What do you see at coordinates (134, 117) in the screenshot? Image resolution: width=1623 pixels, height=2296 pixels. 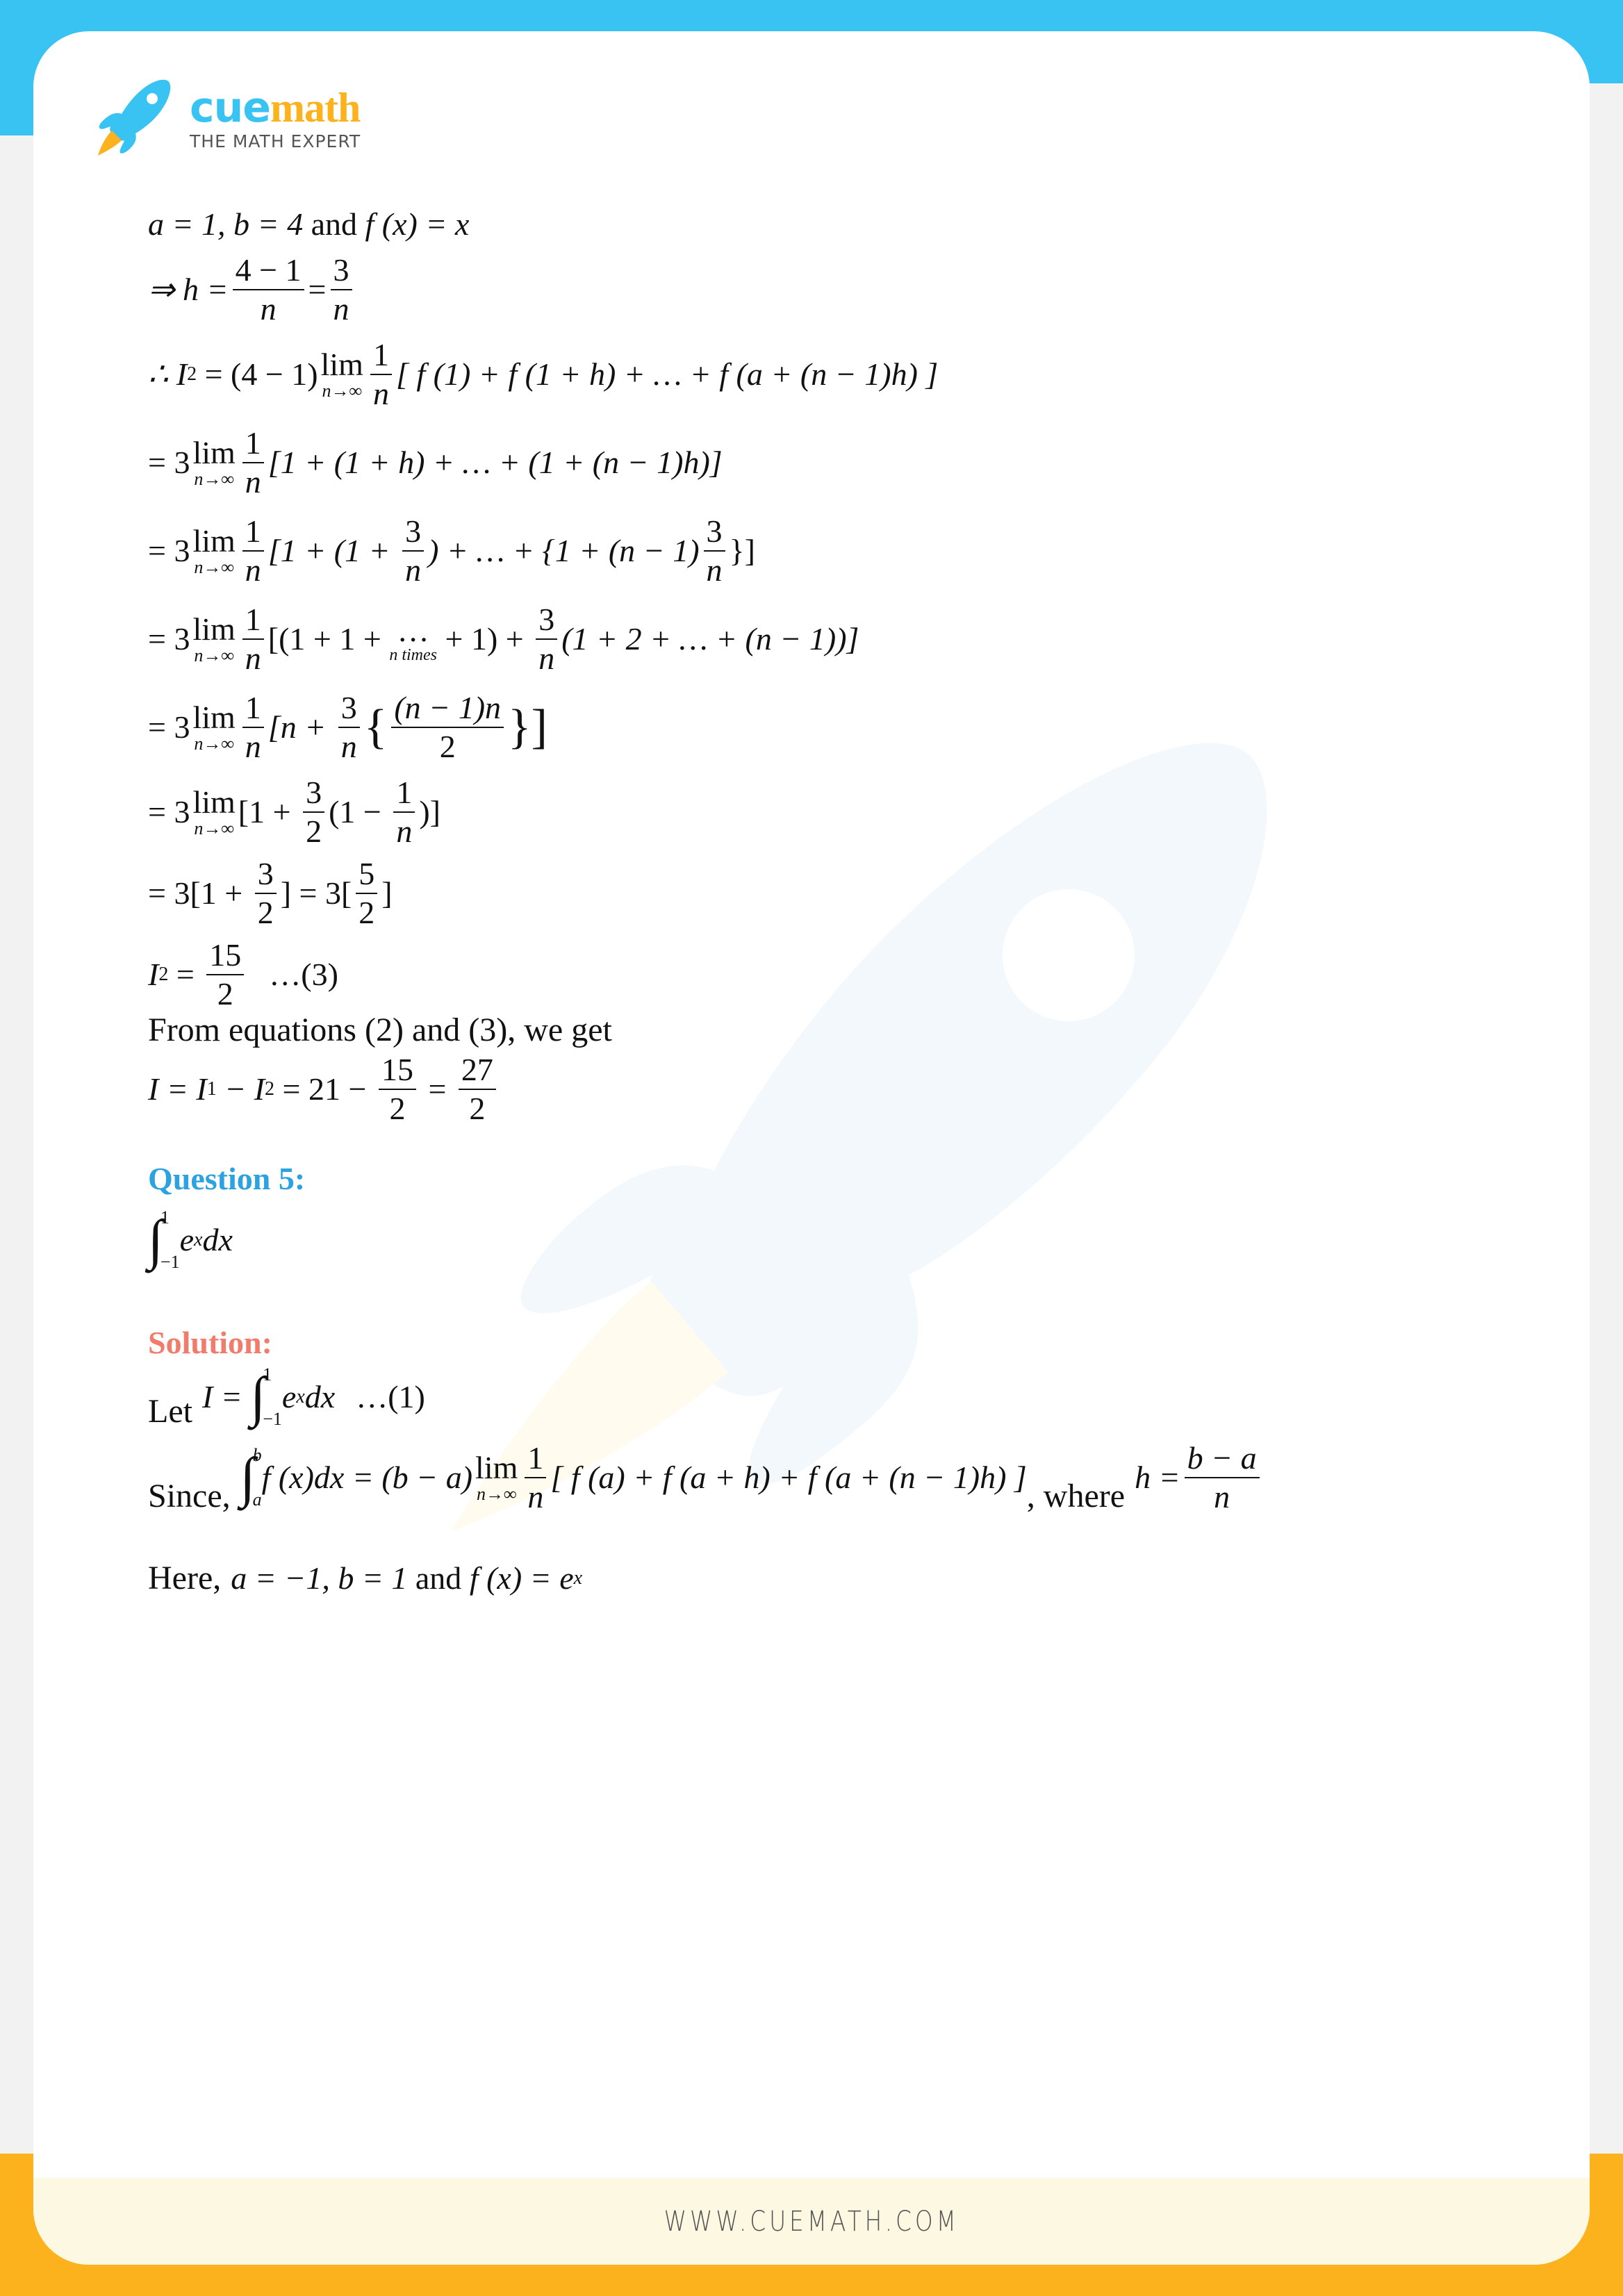 I see `rocket-icon` at bounding box center [134, 117].